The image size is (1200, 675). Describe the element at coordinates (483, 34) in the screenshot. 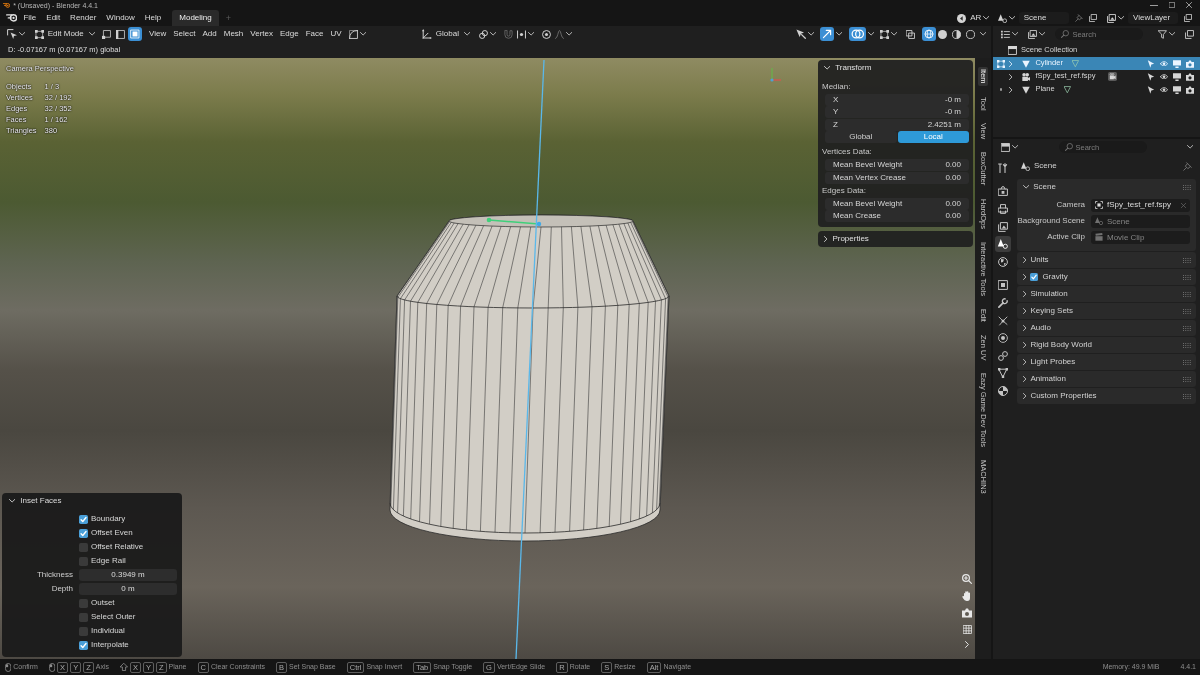

I see `link-icon` at that location.